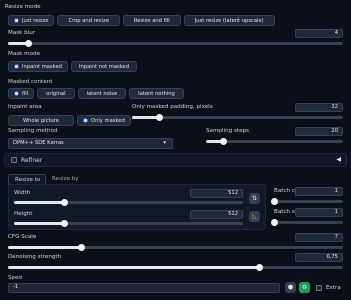  What do you see at coordinates (290, 287) in the screenshot?
I see `dice-icon: ⬢` at bounding box center [290, 287].